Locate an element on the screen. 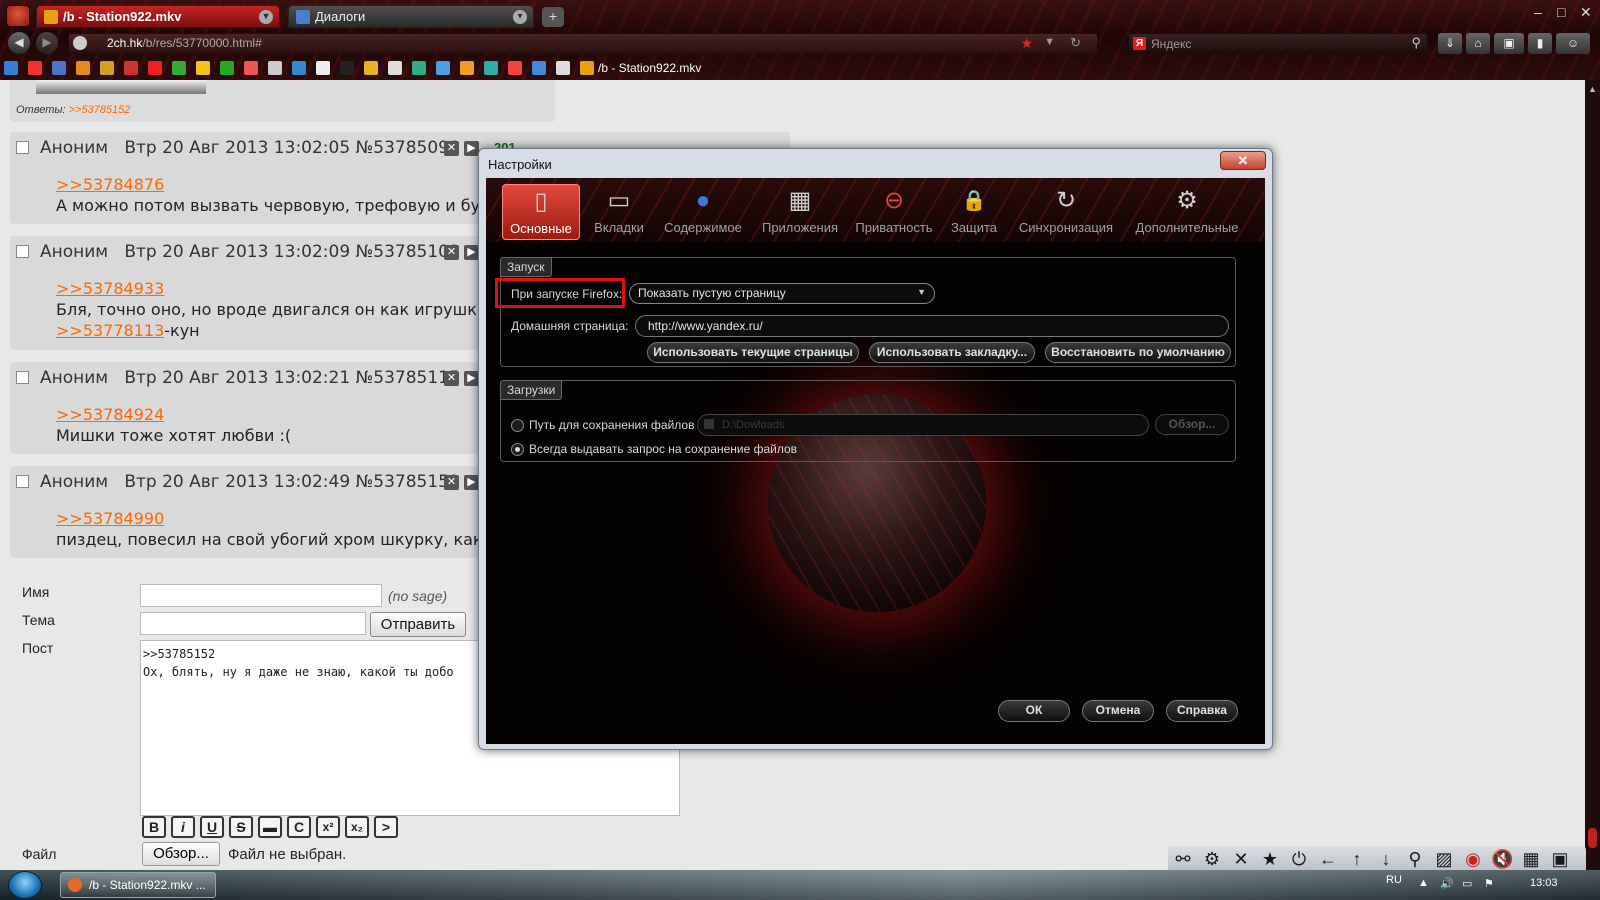  dialog-close-button: ✕ is located at coordinates (1243, 160).